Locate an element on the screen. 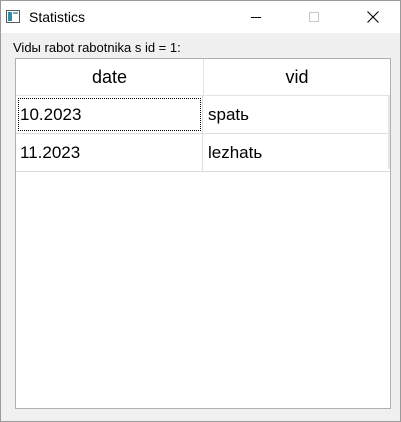 The image size is (401, 422). minimize-icon is located at coordinates (256, 17).